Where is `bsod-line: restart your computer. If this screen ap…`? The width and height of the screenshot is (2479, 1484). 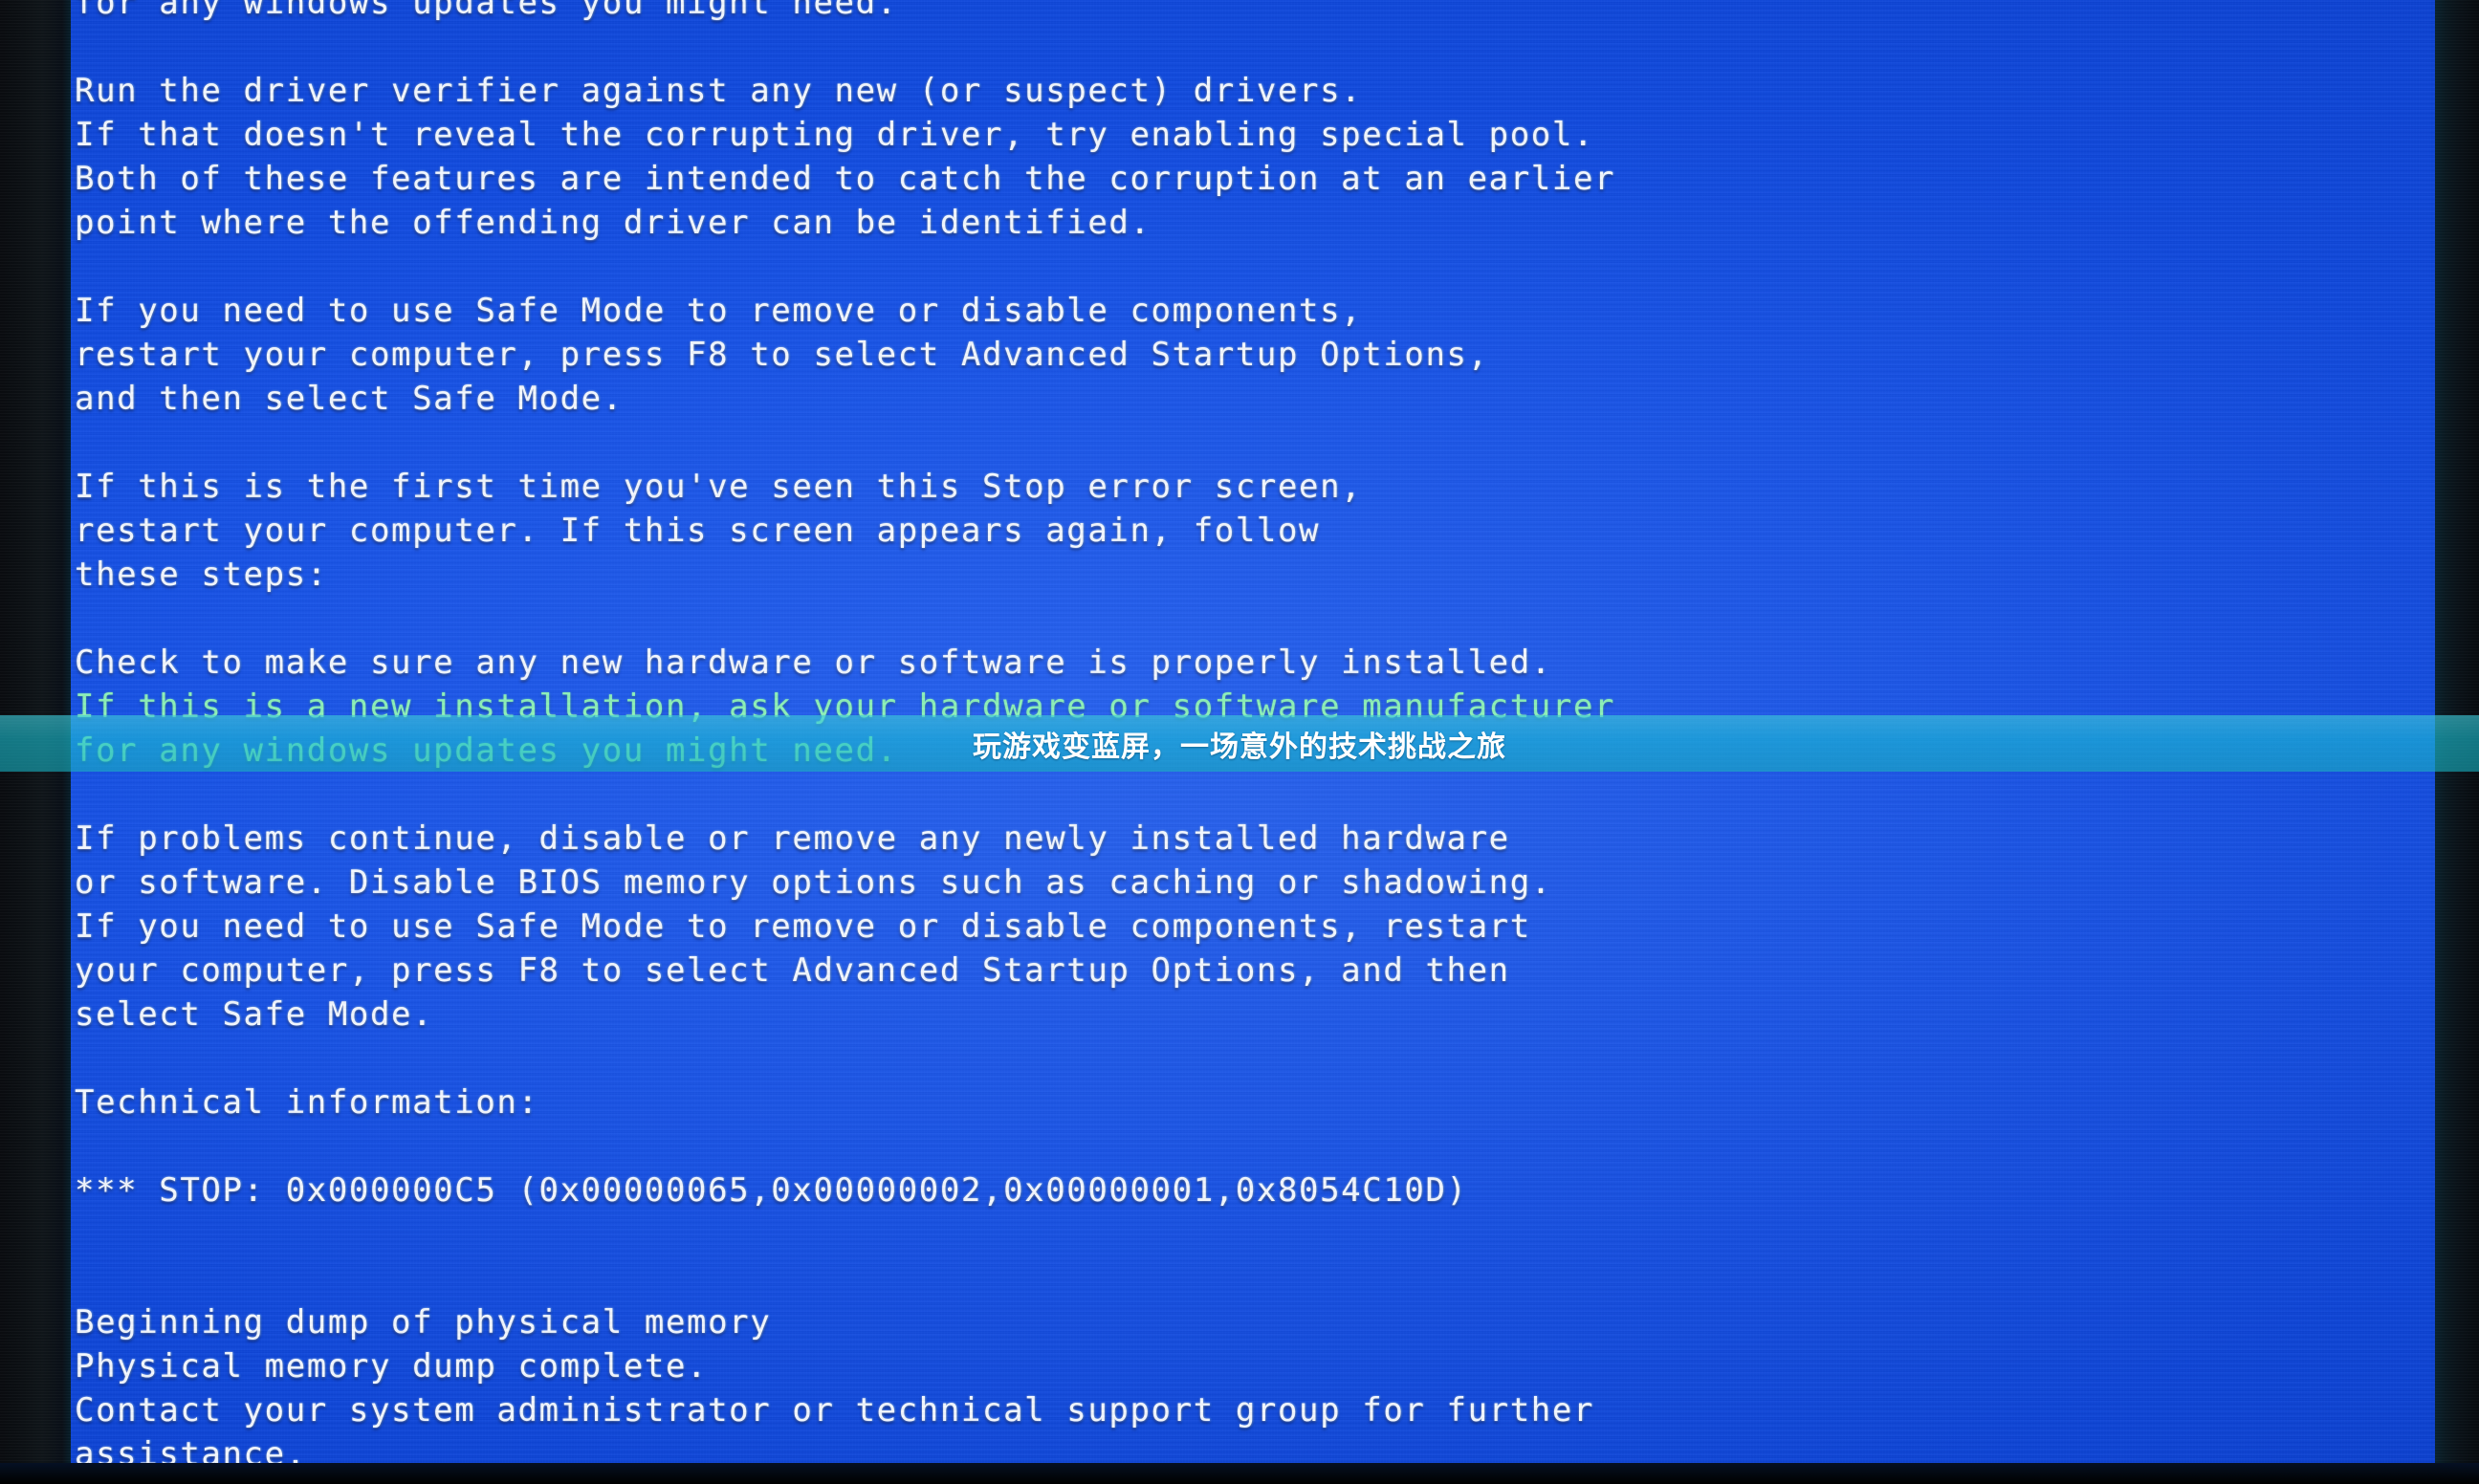
bsod-line: restart your computer. If this screen ap… is located at coordinates (698, 531).